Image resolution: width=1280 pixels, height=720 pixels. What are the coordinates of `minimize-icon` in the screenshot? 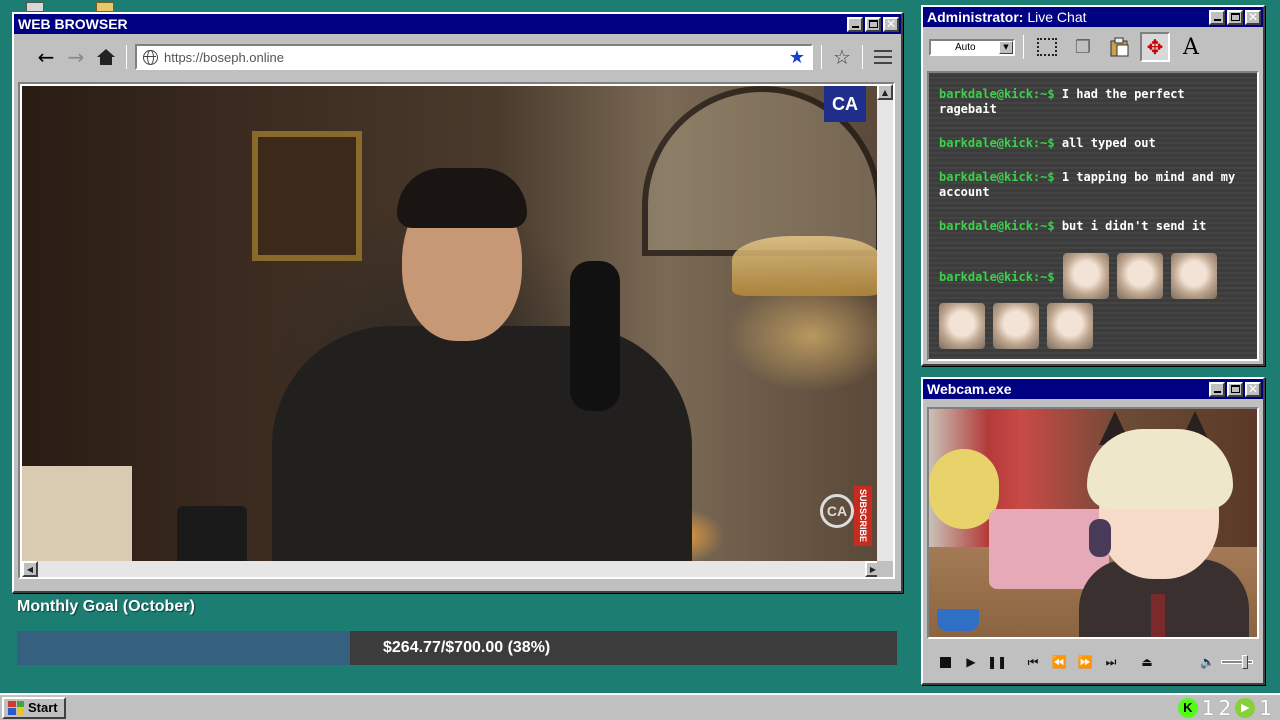 It's located at (1217, 19).